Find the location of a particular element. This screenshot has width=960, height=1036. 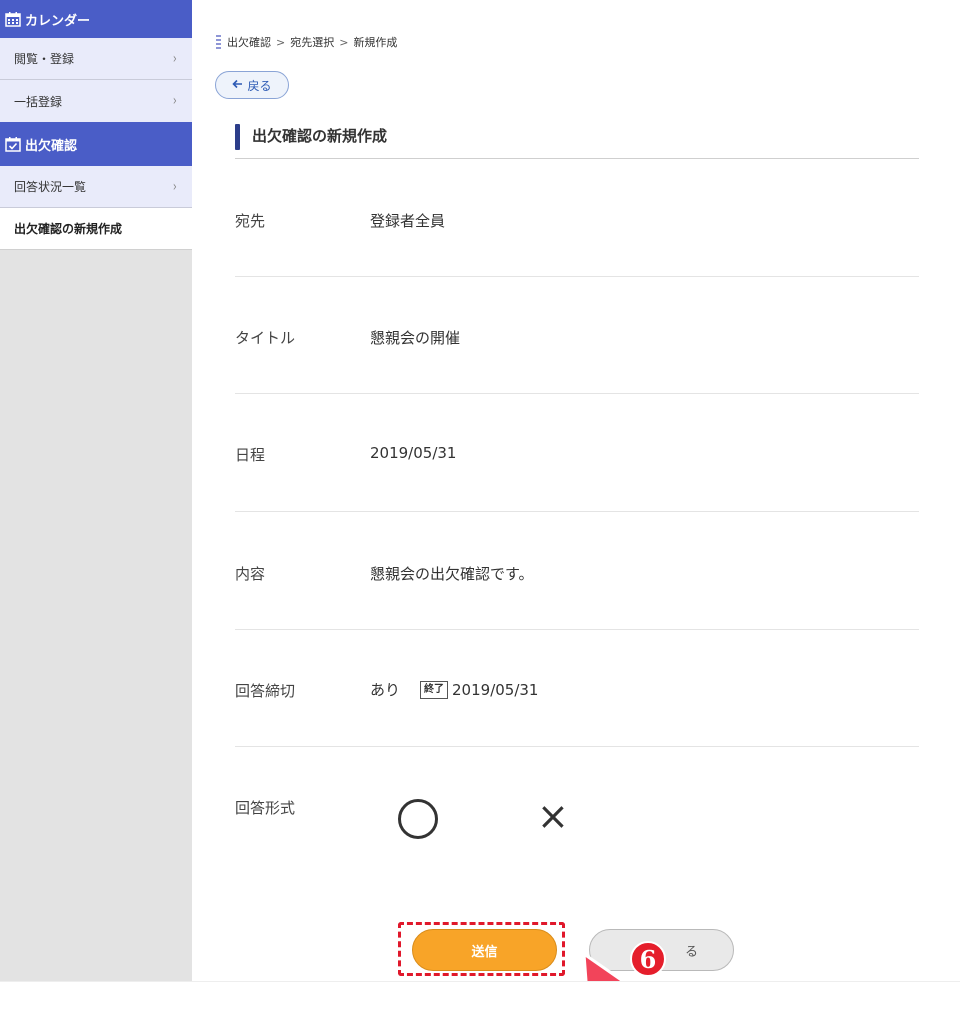

form-label: 日程 is located at coordinates (250, 455).